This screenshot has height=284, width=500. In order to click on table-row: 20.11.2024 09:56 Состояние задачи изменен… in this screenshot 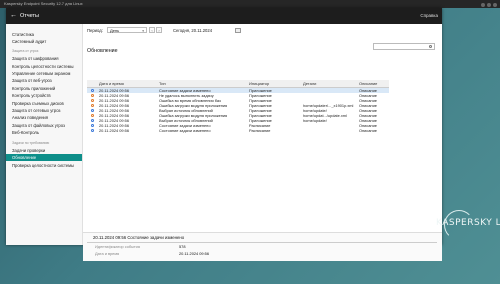, I will do `click(238, 130)`.